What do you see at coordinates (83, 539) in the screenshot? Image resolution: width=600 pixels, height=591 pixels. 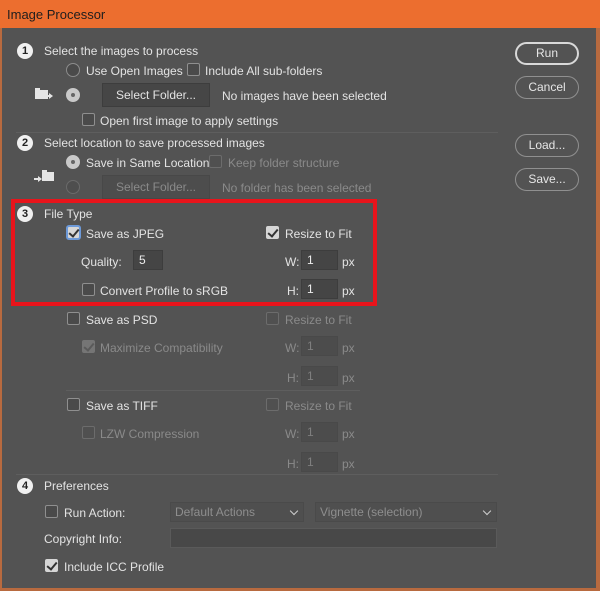 I see `copyright-label: Copyright Info:` at bounding box center [83, 539].